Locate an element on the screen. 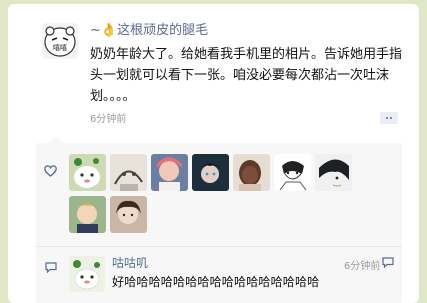 This screenshot has height=303, width=427. author-name: ~👌这根顽皮的腿毛 is located at coordinates (149, 28).